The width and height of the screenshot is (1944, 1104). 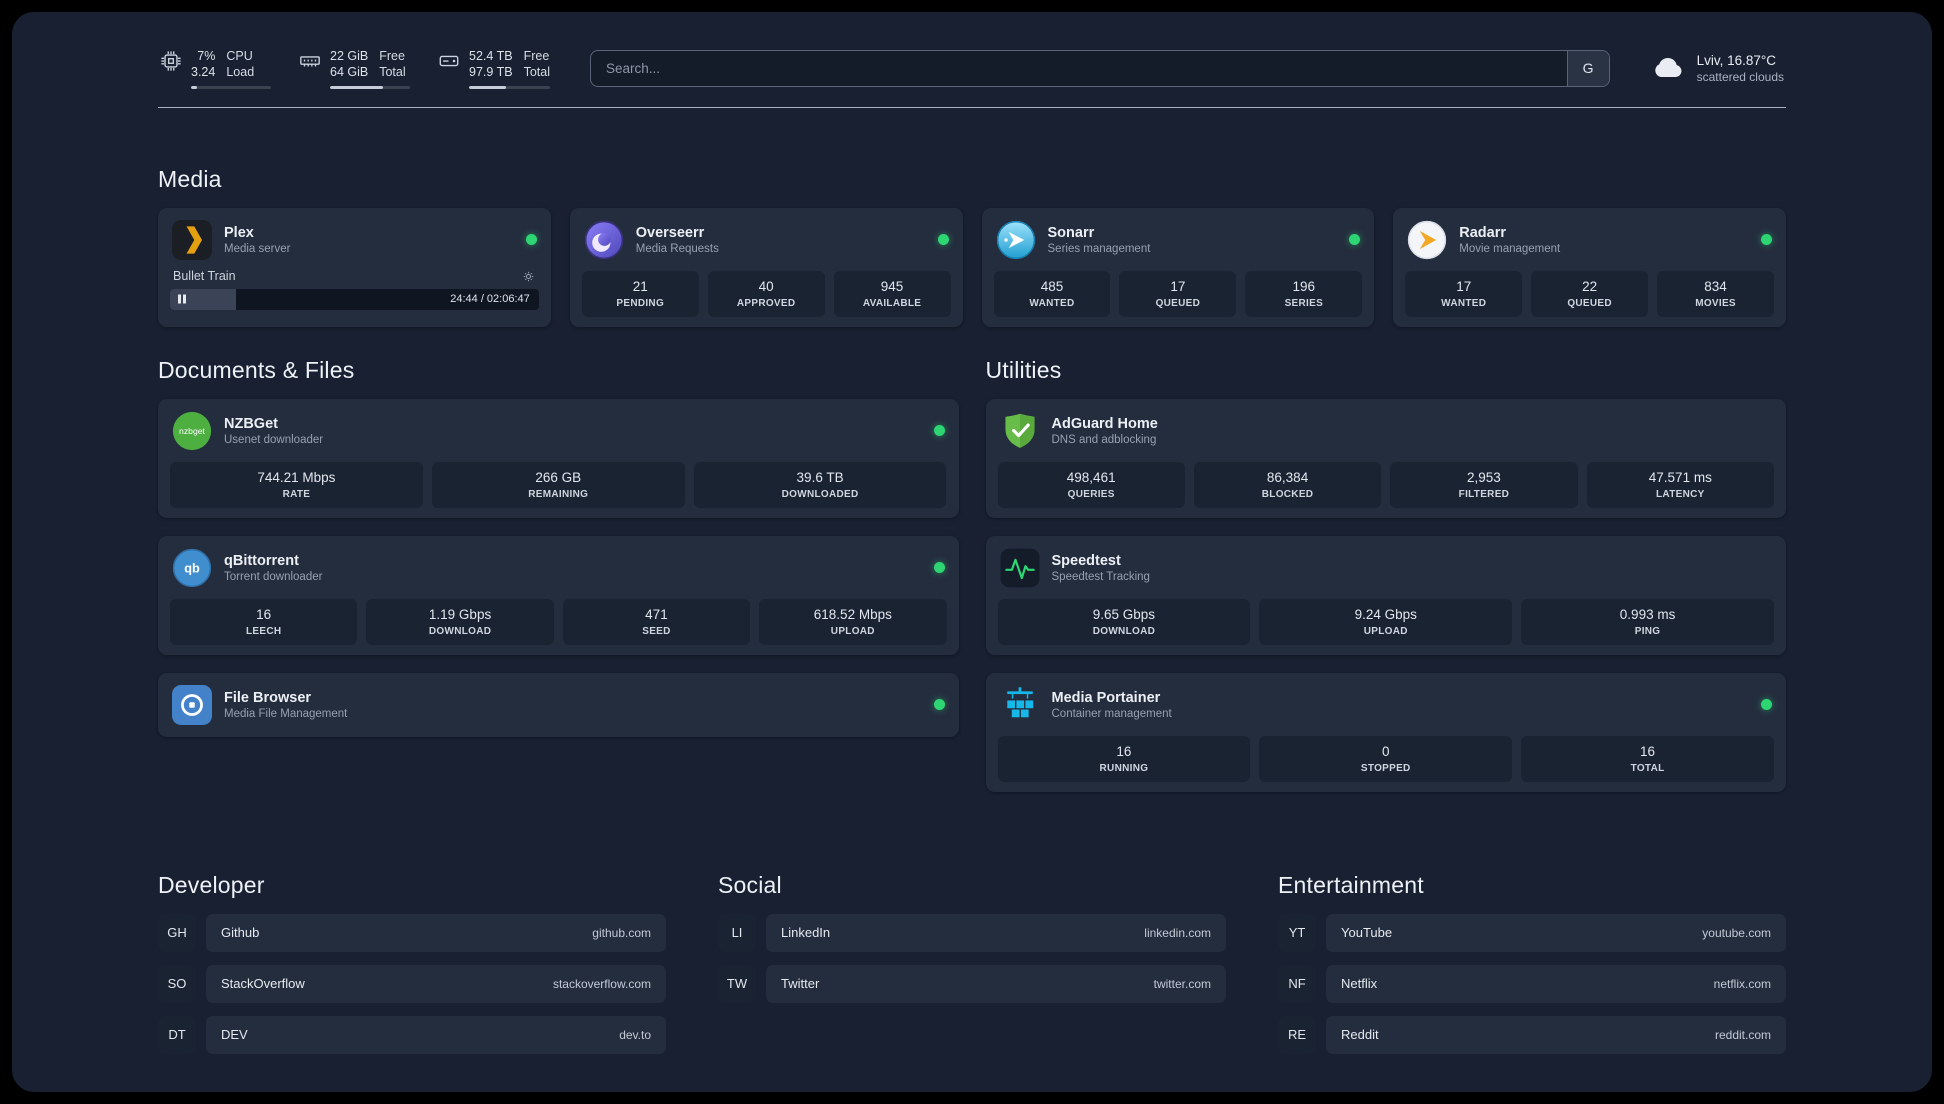 What do you see at coordinates (1482, 232) in the screenshot?
I see `service-name: Radarr` at bounding box center [1482, 232].